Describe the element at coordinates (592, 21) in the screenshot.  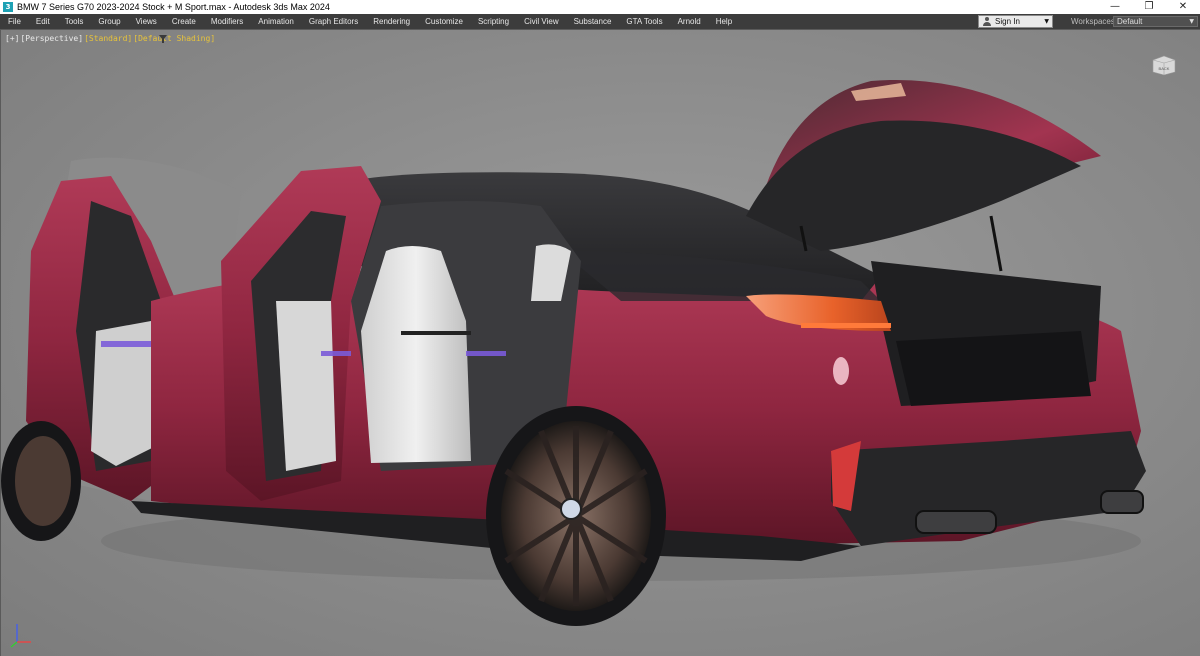
I see `menu-substance: Substance` at that location.